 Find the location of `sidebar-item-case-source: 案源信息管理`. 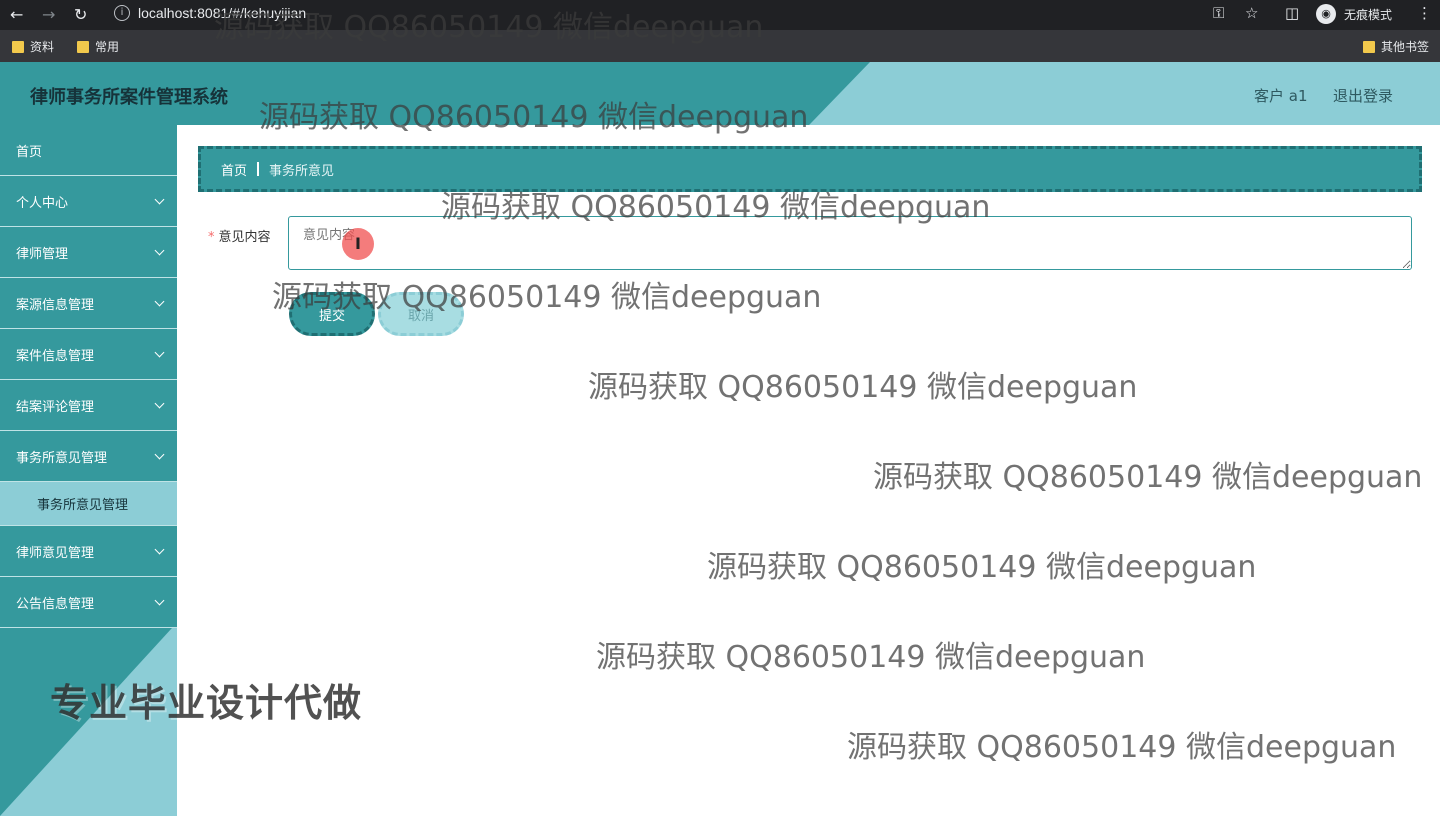

sidebar-item-case-source: 案源信息管理 is located at coordinates (88, 303).